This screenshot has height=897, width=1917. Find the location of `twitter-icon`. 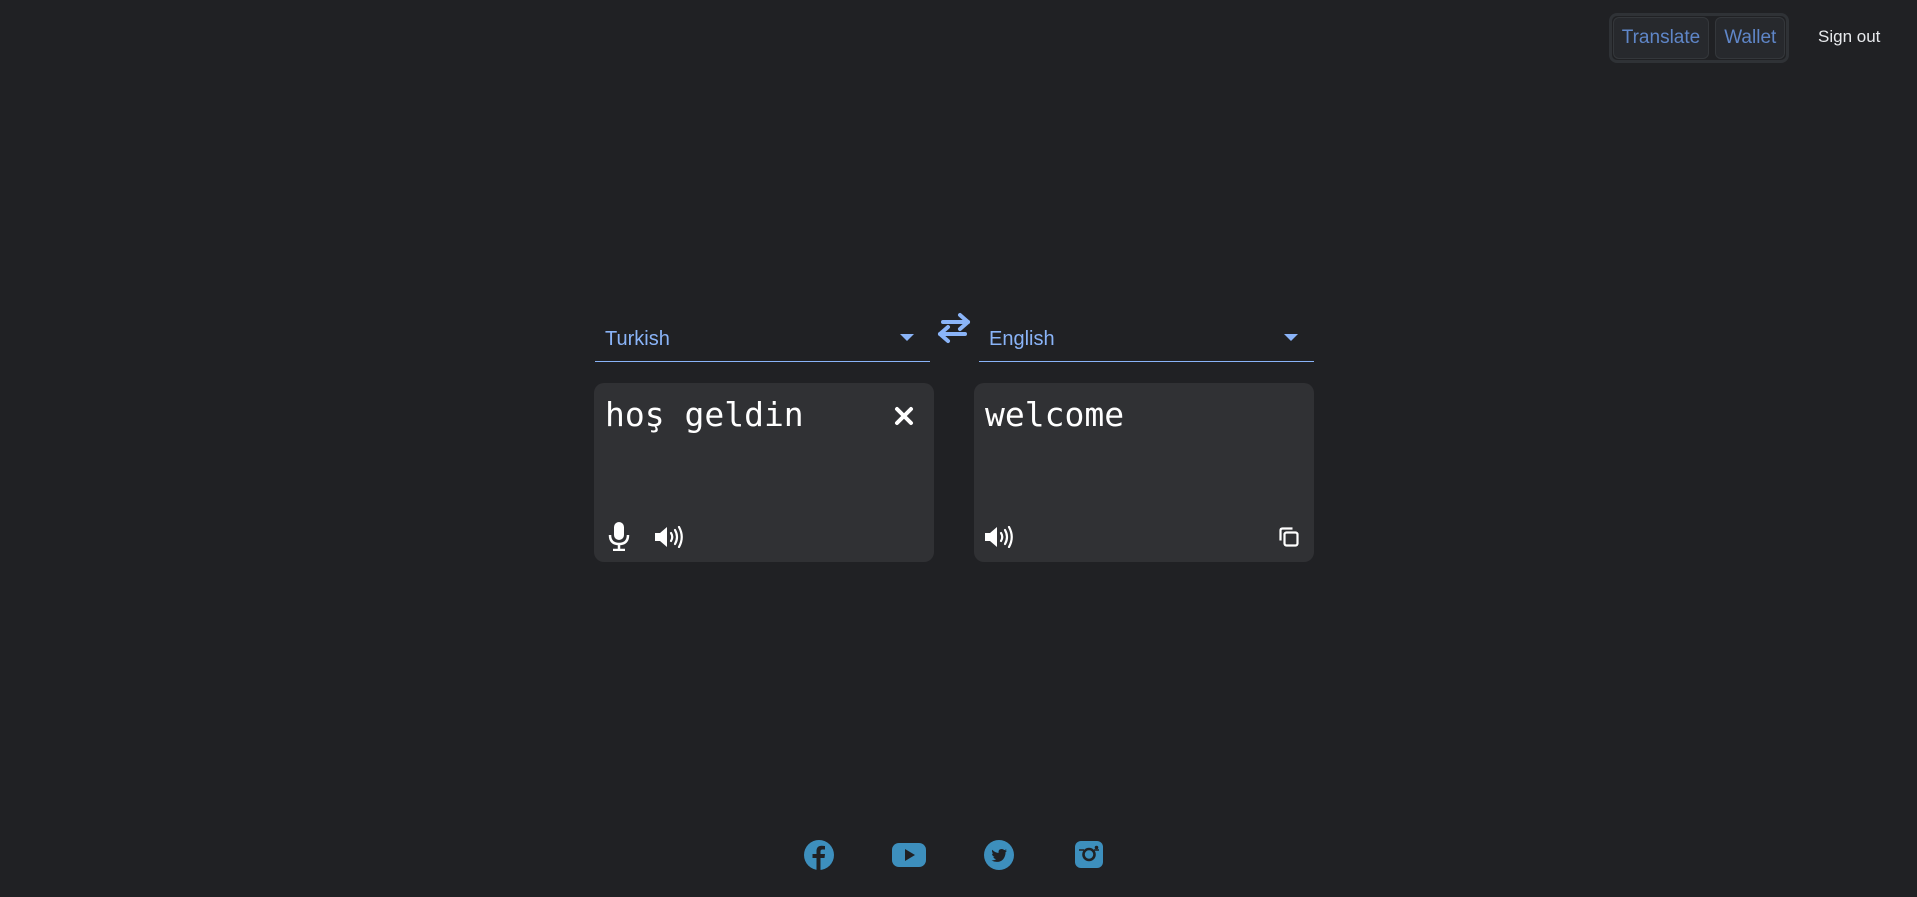

twitter-icon is located at coordinates (999, 855).